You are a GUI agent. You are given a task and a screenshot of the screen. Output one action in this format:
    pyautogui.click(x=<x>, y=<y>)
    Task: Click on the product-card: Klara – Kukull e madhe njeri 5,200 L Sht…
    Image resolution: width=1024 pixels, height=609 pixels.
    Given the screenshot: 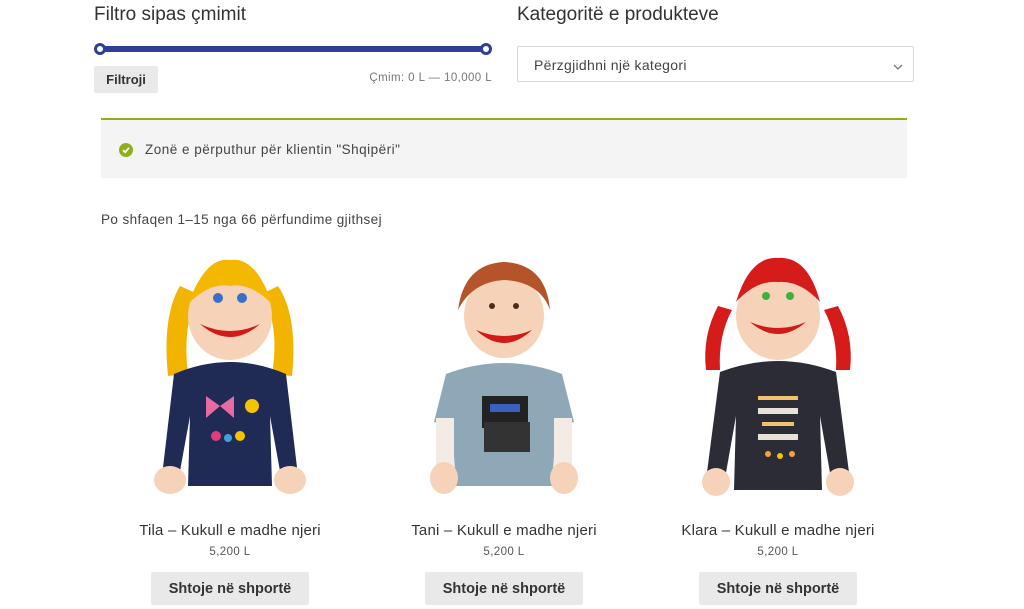 What is the action you would take?
    pyautogui.click(x=778, y=425)
    